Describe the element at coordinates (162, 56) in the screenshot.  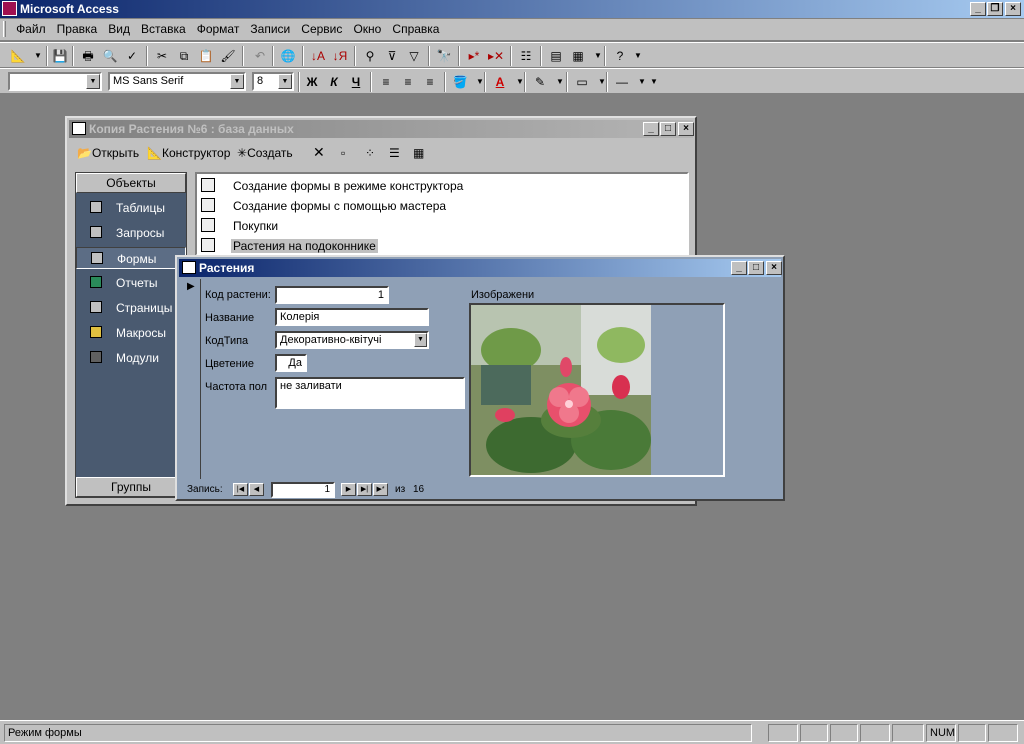
I see `cut-icon: ✂` at that location.